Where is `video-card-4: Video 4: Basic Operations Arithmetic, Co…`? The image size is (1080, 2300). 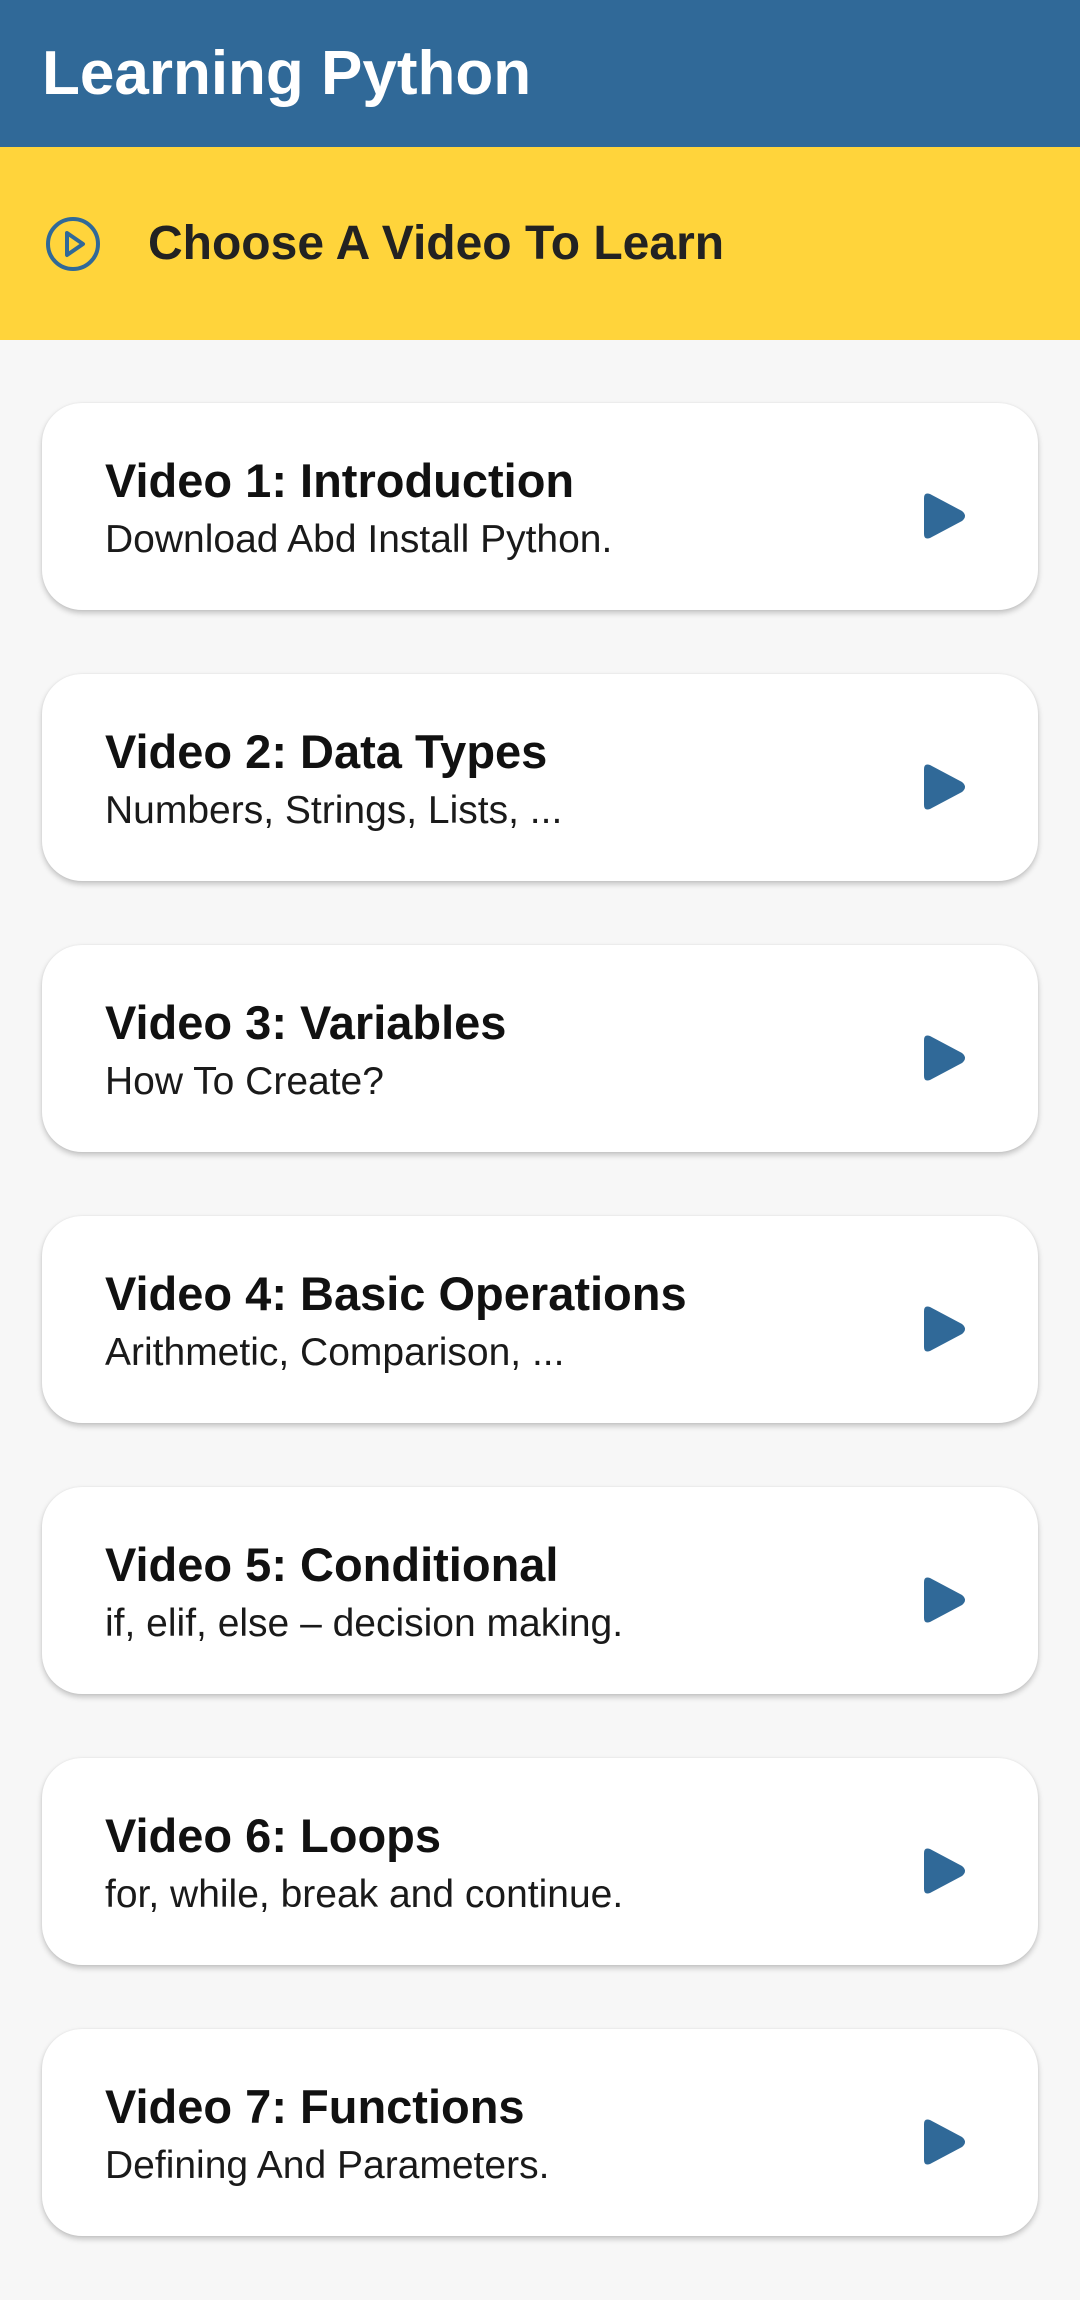
video-card-4: Video 4: Basic Operations Arithmetic, Co… is located at coordinates (540, 1319).